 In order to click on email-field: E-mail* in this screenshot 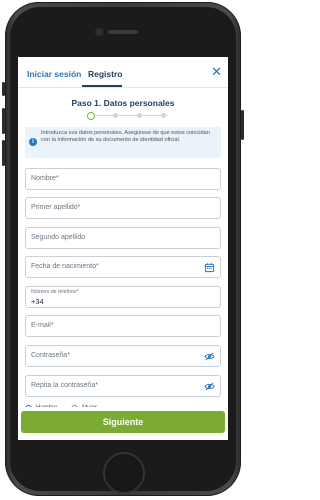, I will do `click(123, 326)`.